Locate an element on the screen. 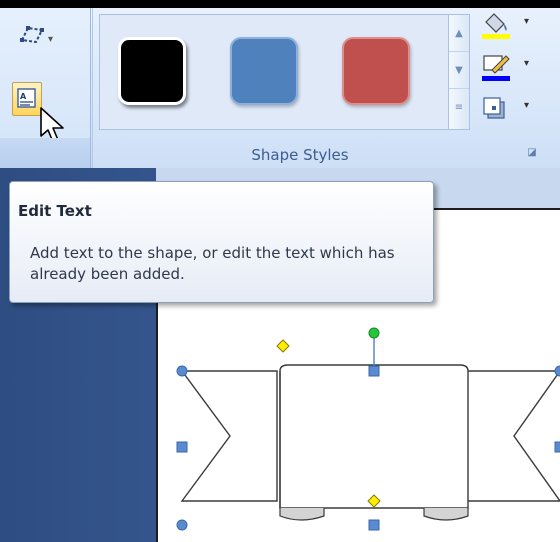 The image size is (560, 542). shape-style-black is located at coordinates (152, 71).